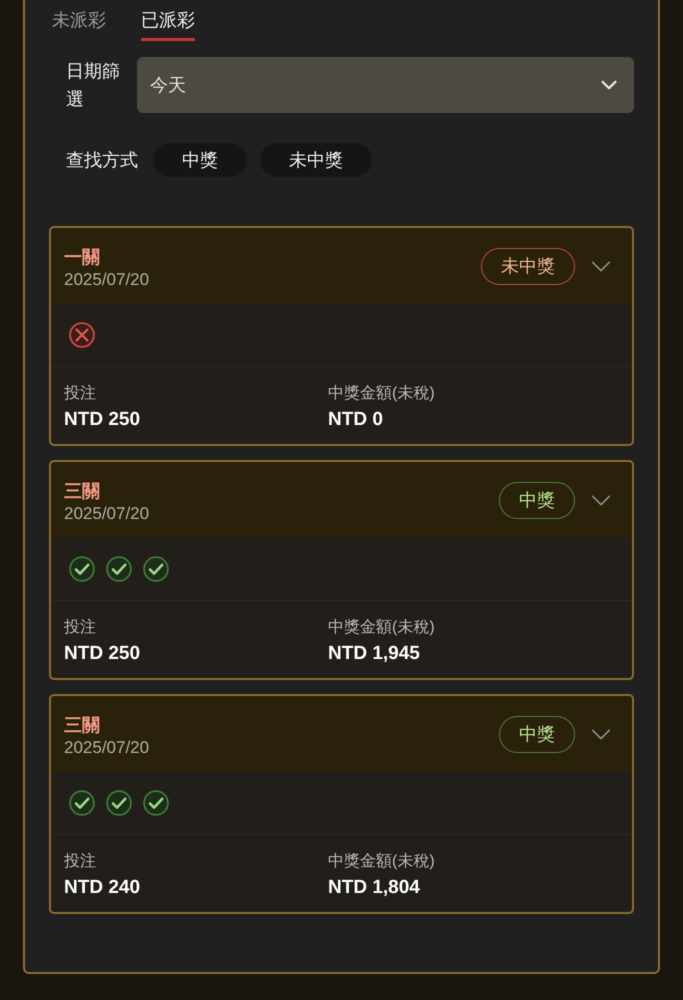 Image resolution: width=683 pixels, height=1000 pixels. What do you see at coordinates (528, 266) in the screenshot?
I see `status-badge: 未中獎` at bounding box center [528, 266].